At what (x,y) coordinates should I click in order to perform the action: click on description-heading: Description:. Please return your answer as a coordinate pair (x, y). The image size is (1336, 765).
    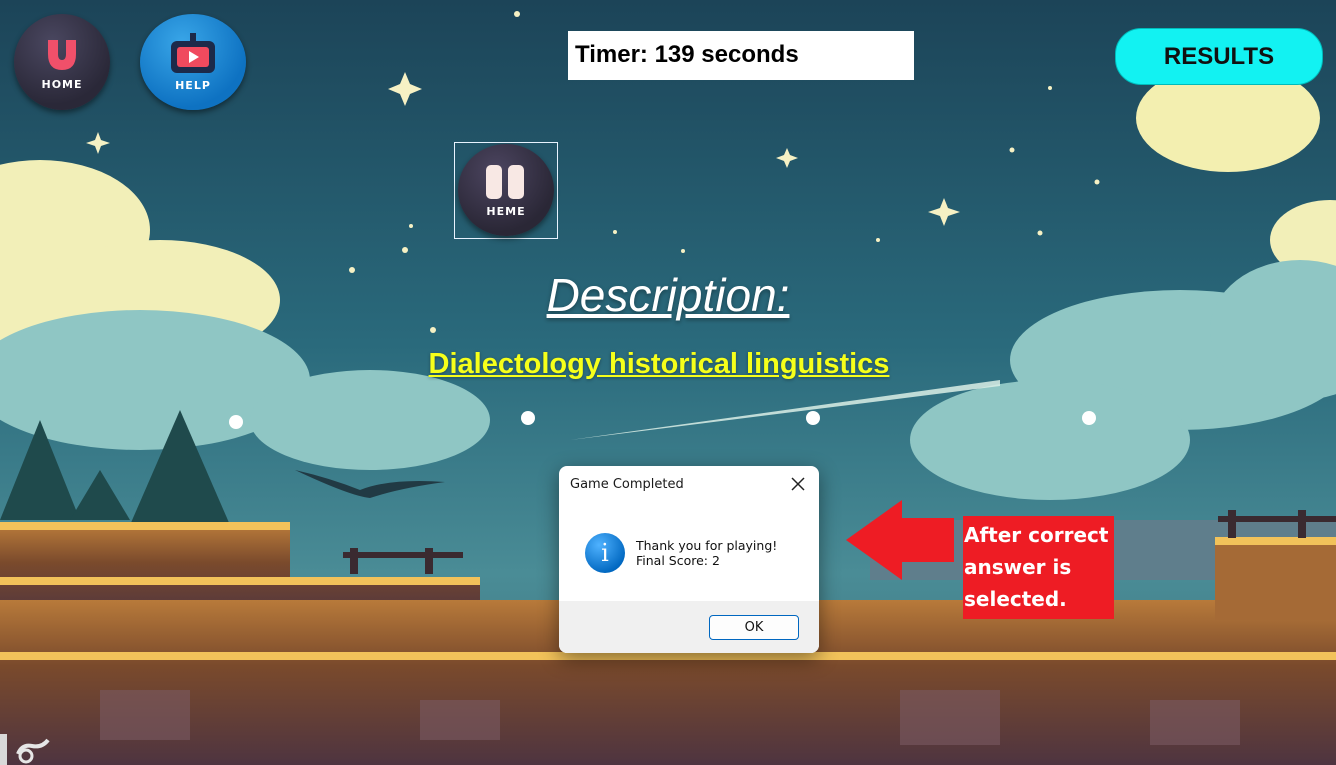
    Looking at the image, I should click on (668, 295).